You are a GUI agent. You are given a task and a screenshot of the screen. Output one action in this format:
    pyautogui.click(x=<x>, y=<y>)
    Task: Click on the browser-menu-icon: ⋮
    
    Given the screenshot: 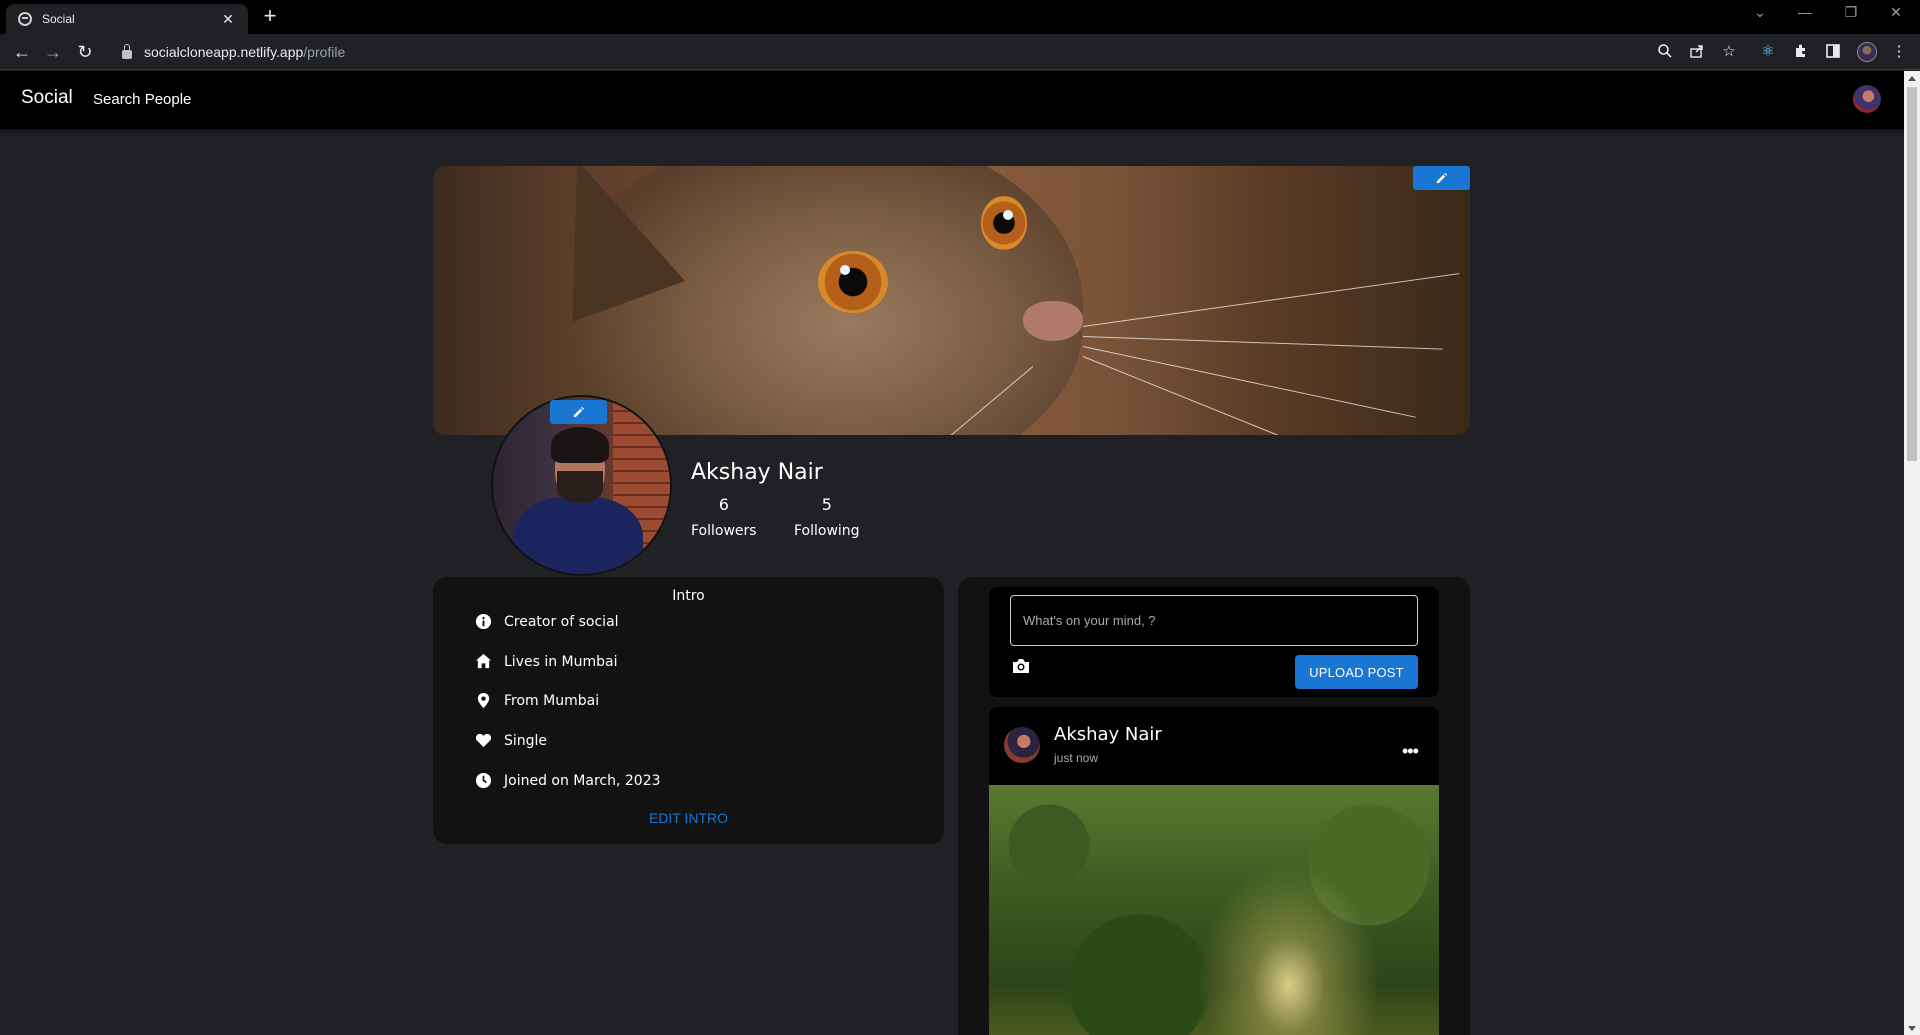 What is the action you would take?
    pyautogui.click(x=1899, y=52)
    